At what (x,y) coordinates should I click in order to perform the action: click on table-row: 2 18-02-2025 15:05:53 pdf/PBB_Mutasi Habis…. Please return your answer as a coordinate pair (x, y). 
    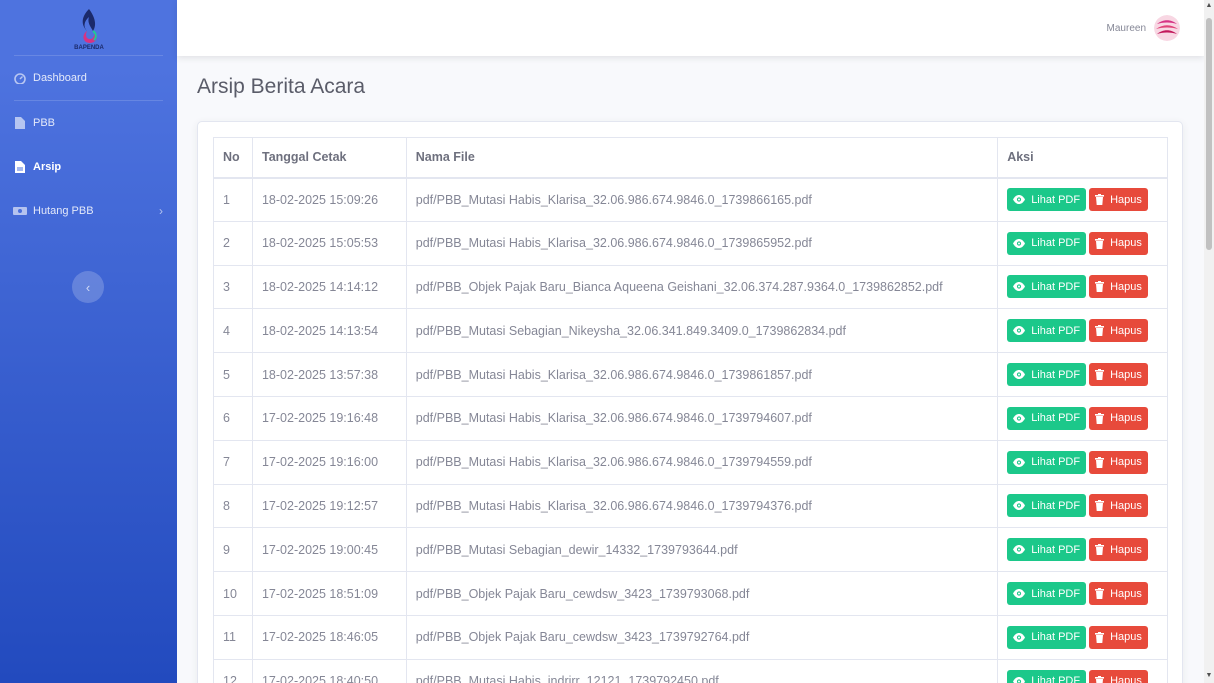
    Looking at the image, I should click on (690, 243).